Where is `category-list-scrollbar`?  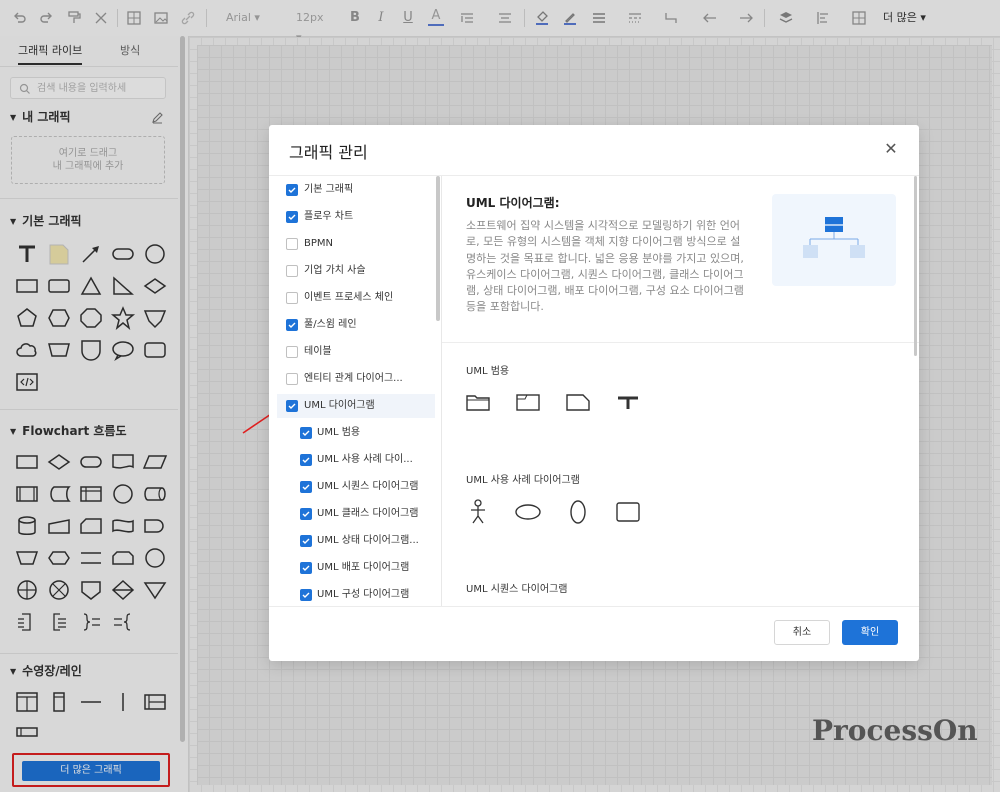
category-list-scrollbar is located at coordinates (438, 248).